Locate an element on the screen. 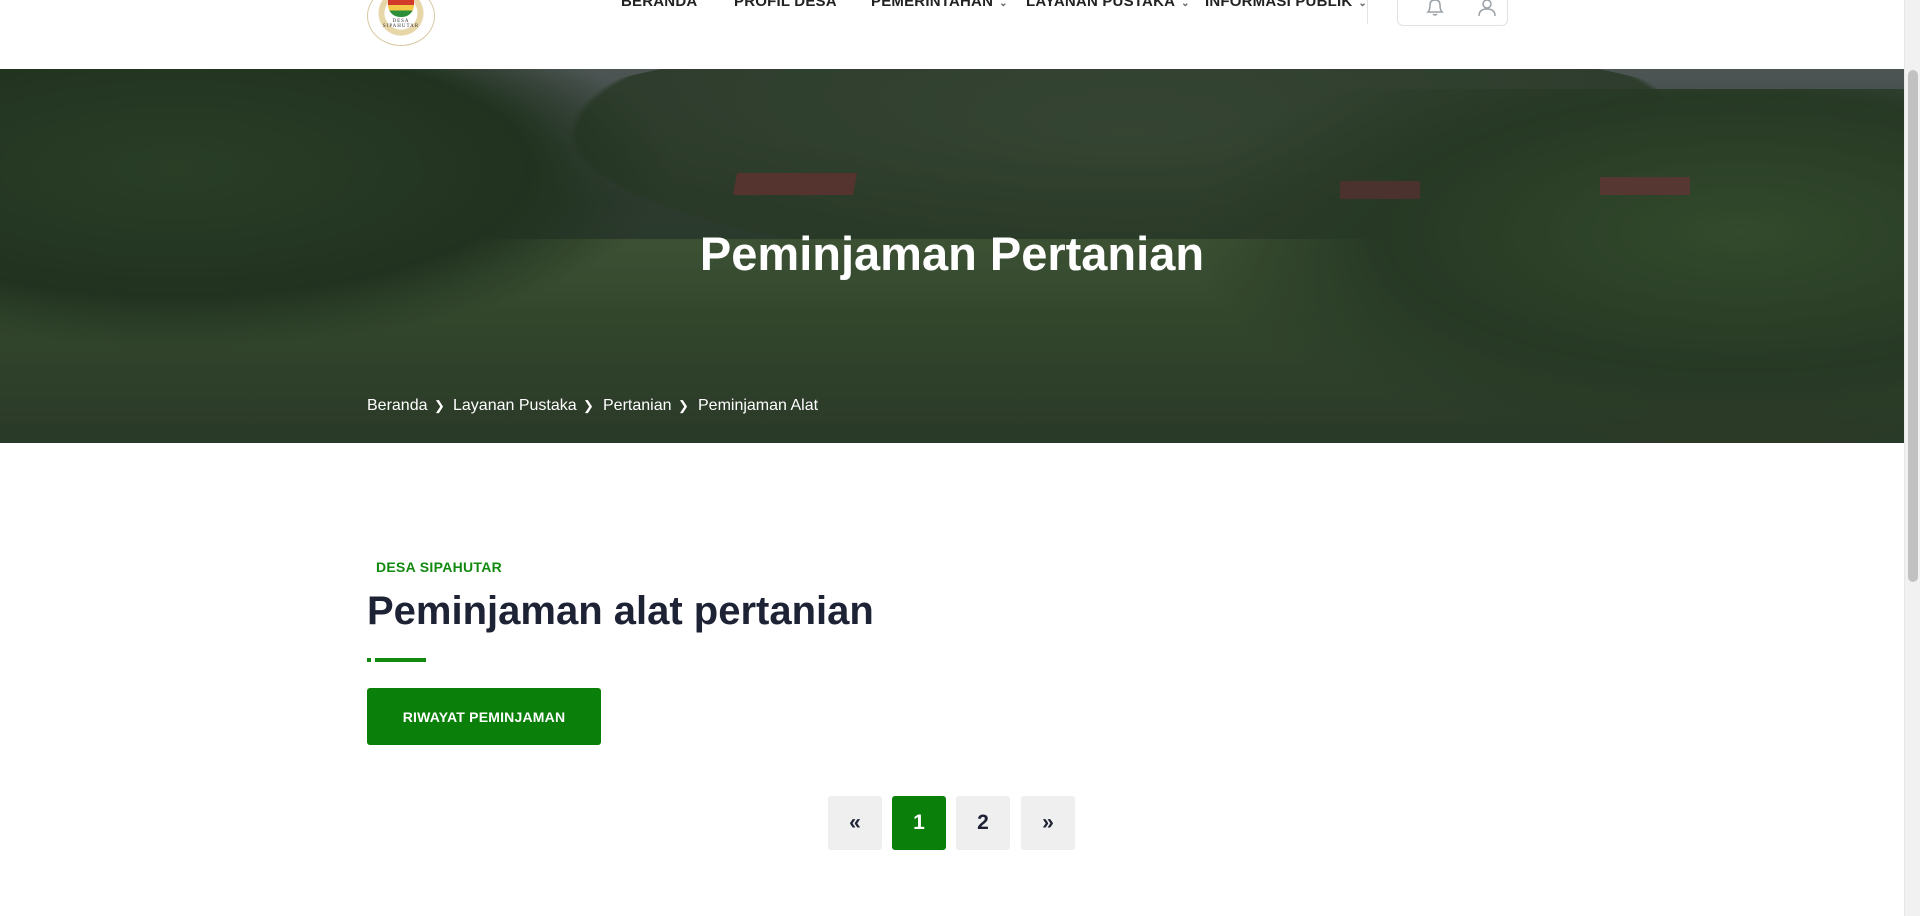 The height and width of the screenshot is (916, 1920). page-title: Peminjaman Pertanian is located at coordinates (952, 253).